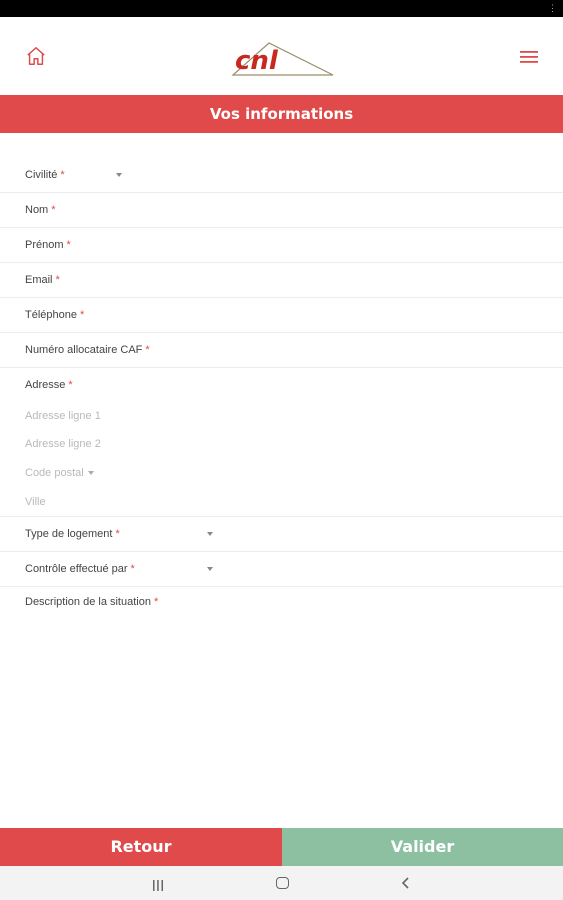  What do you see at coordinates (281, 280) in the screenshot?
I see `email-field: Email *` at bounding box center [281, 280].